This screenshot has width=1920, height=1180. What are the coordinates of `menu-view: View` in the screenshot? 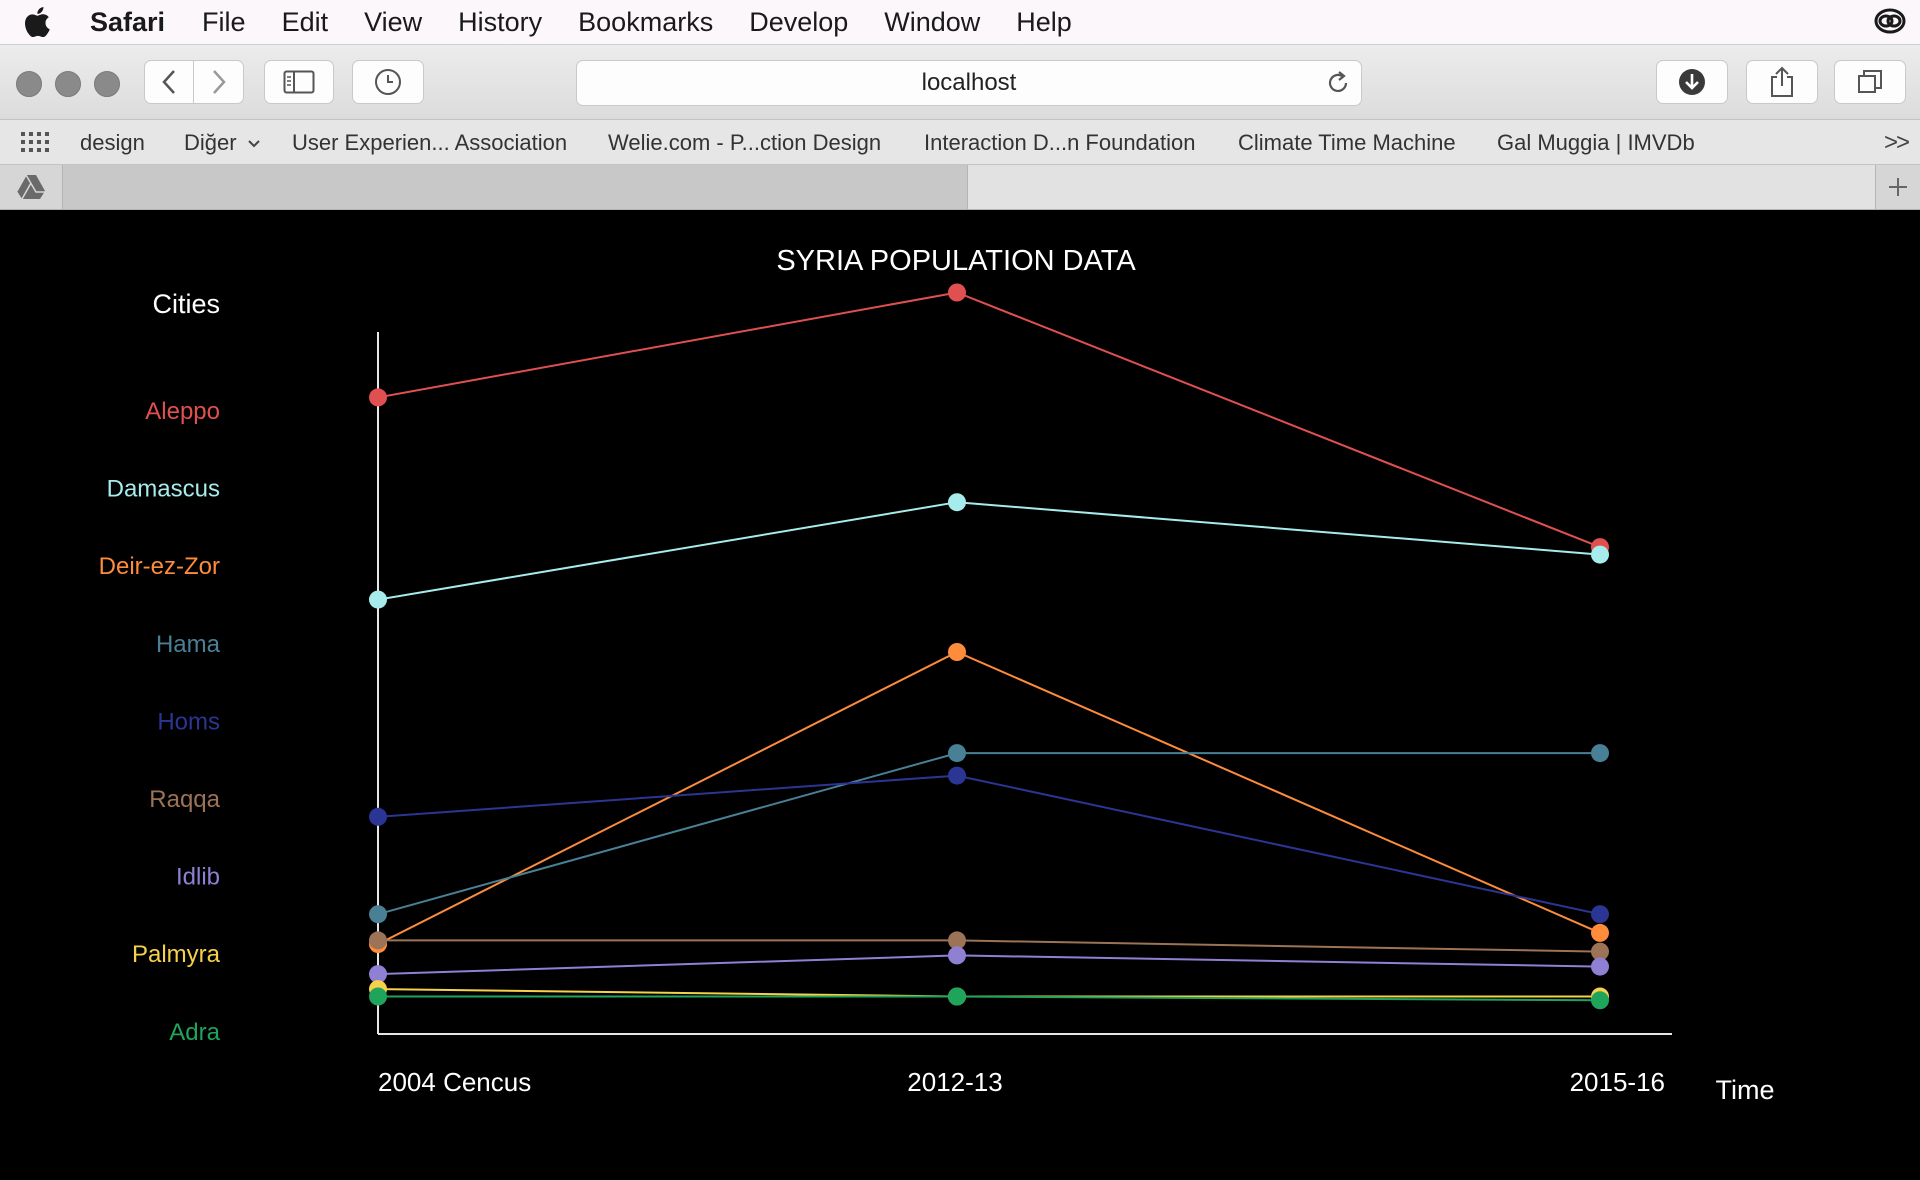 It's located at (393, 22).